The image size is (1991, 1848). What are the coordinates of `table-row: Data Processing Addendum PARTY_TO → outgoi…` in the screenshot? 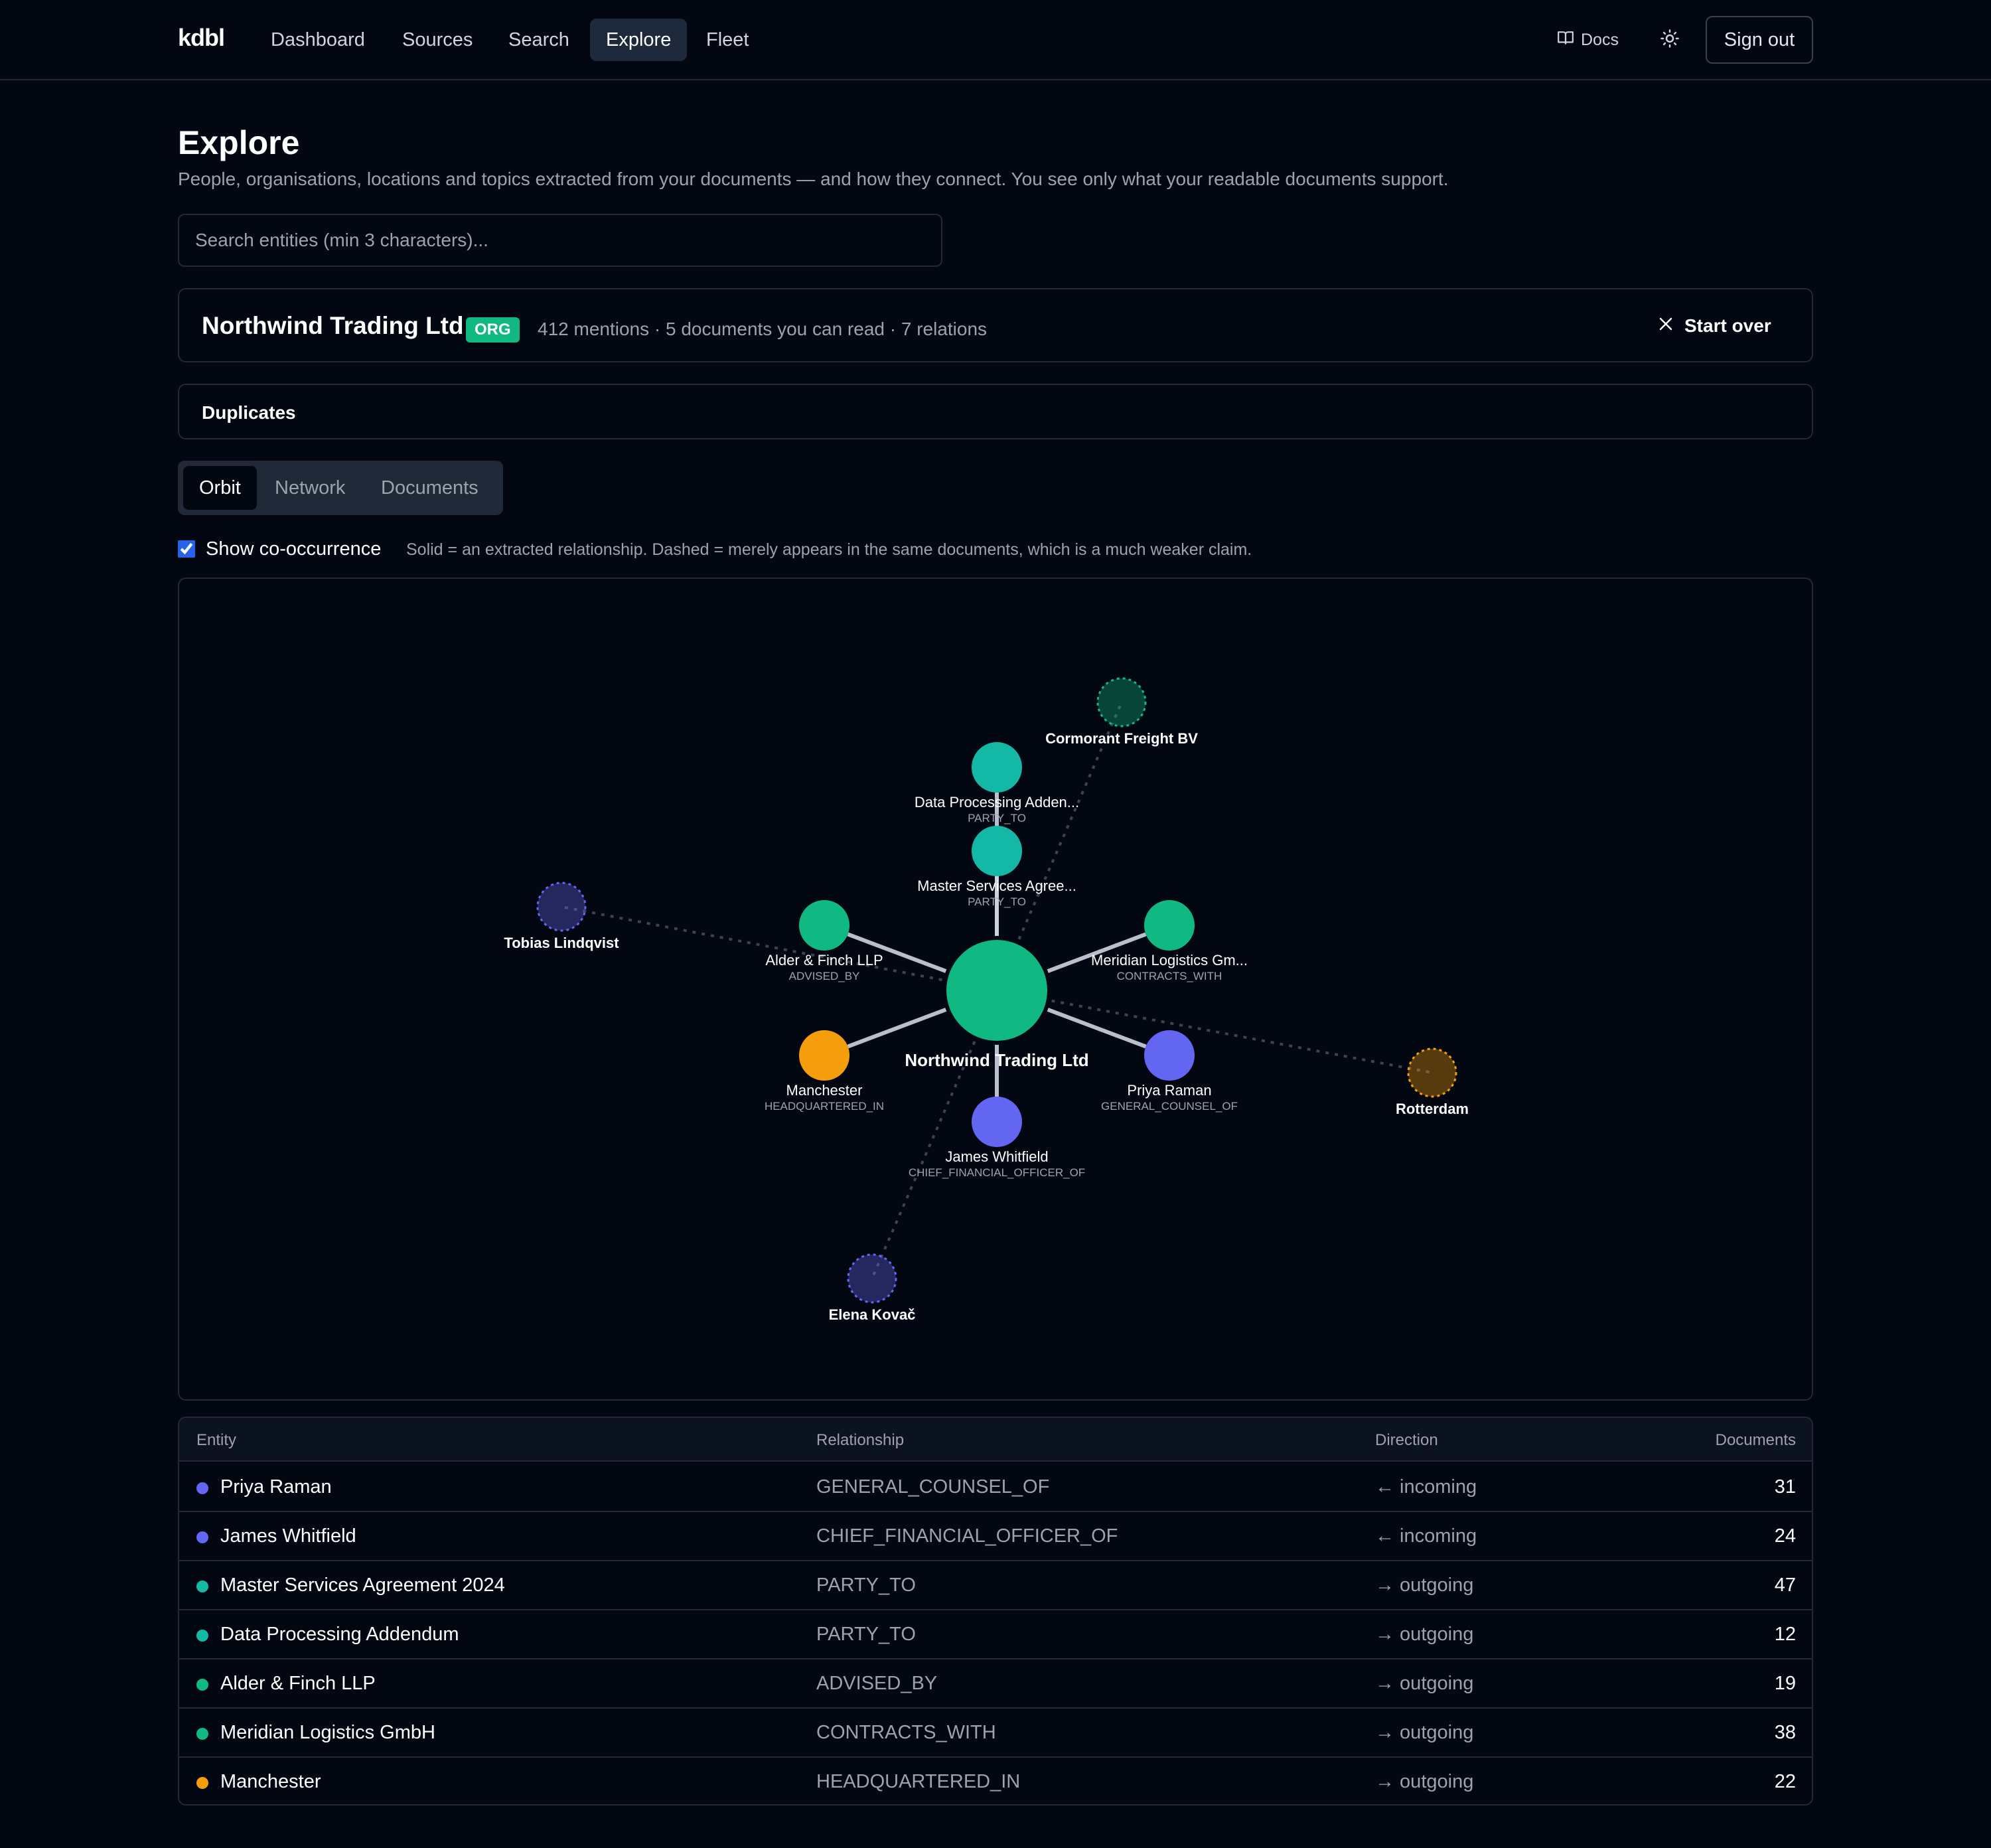 It's located at (995, 1635).